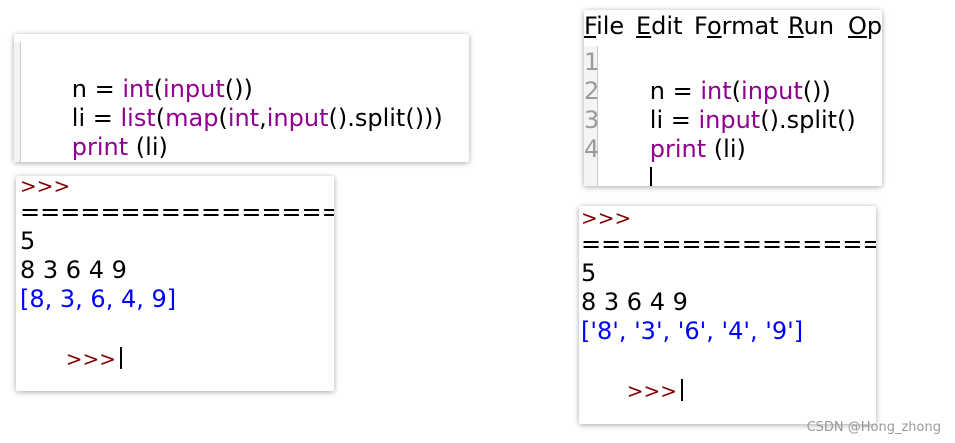  What do you see at coordinates (728, 244) in the screenshot?
I see `shell-restart-line: ================ RE` at bounding box center [728, 244].